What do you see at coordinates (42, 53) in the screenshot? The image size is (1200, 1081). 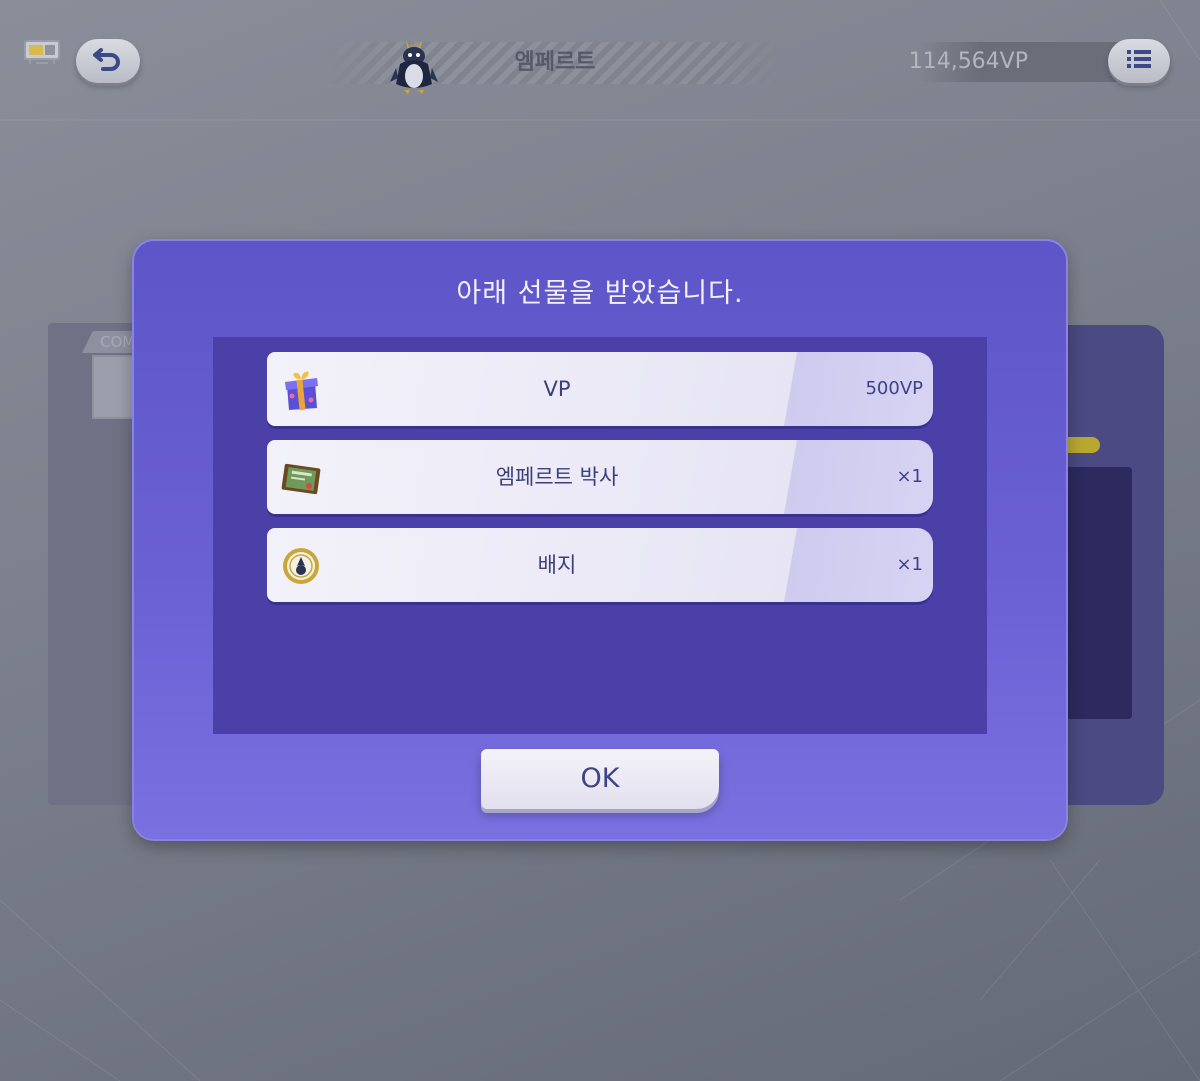 I see `screen-mode-icon` at bounding box center [42, 53].